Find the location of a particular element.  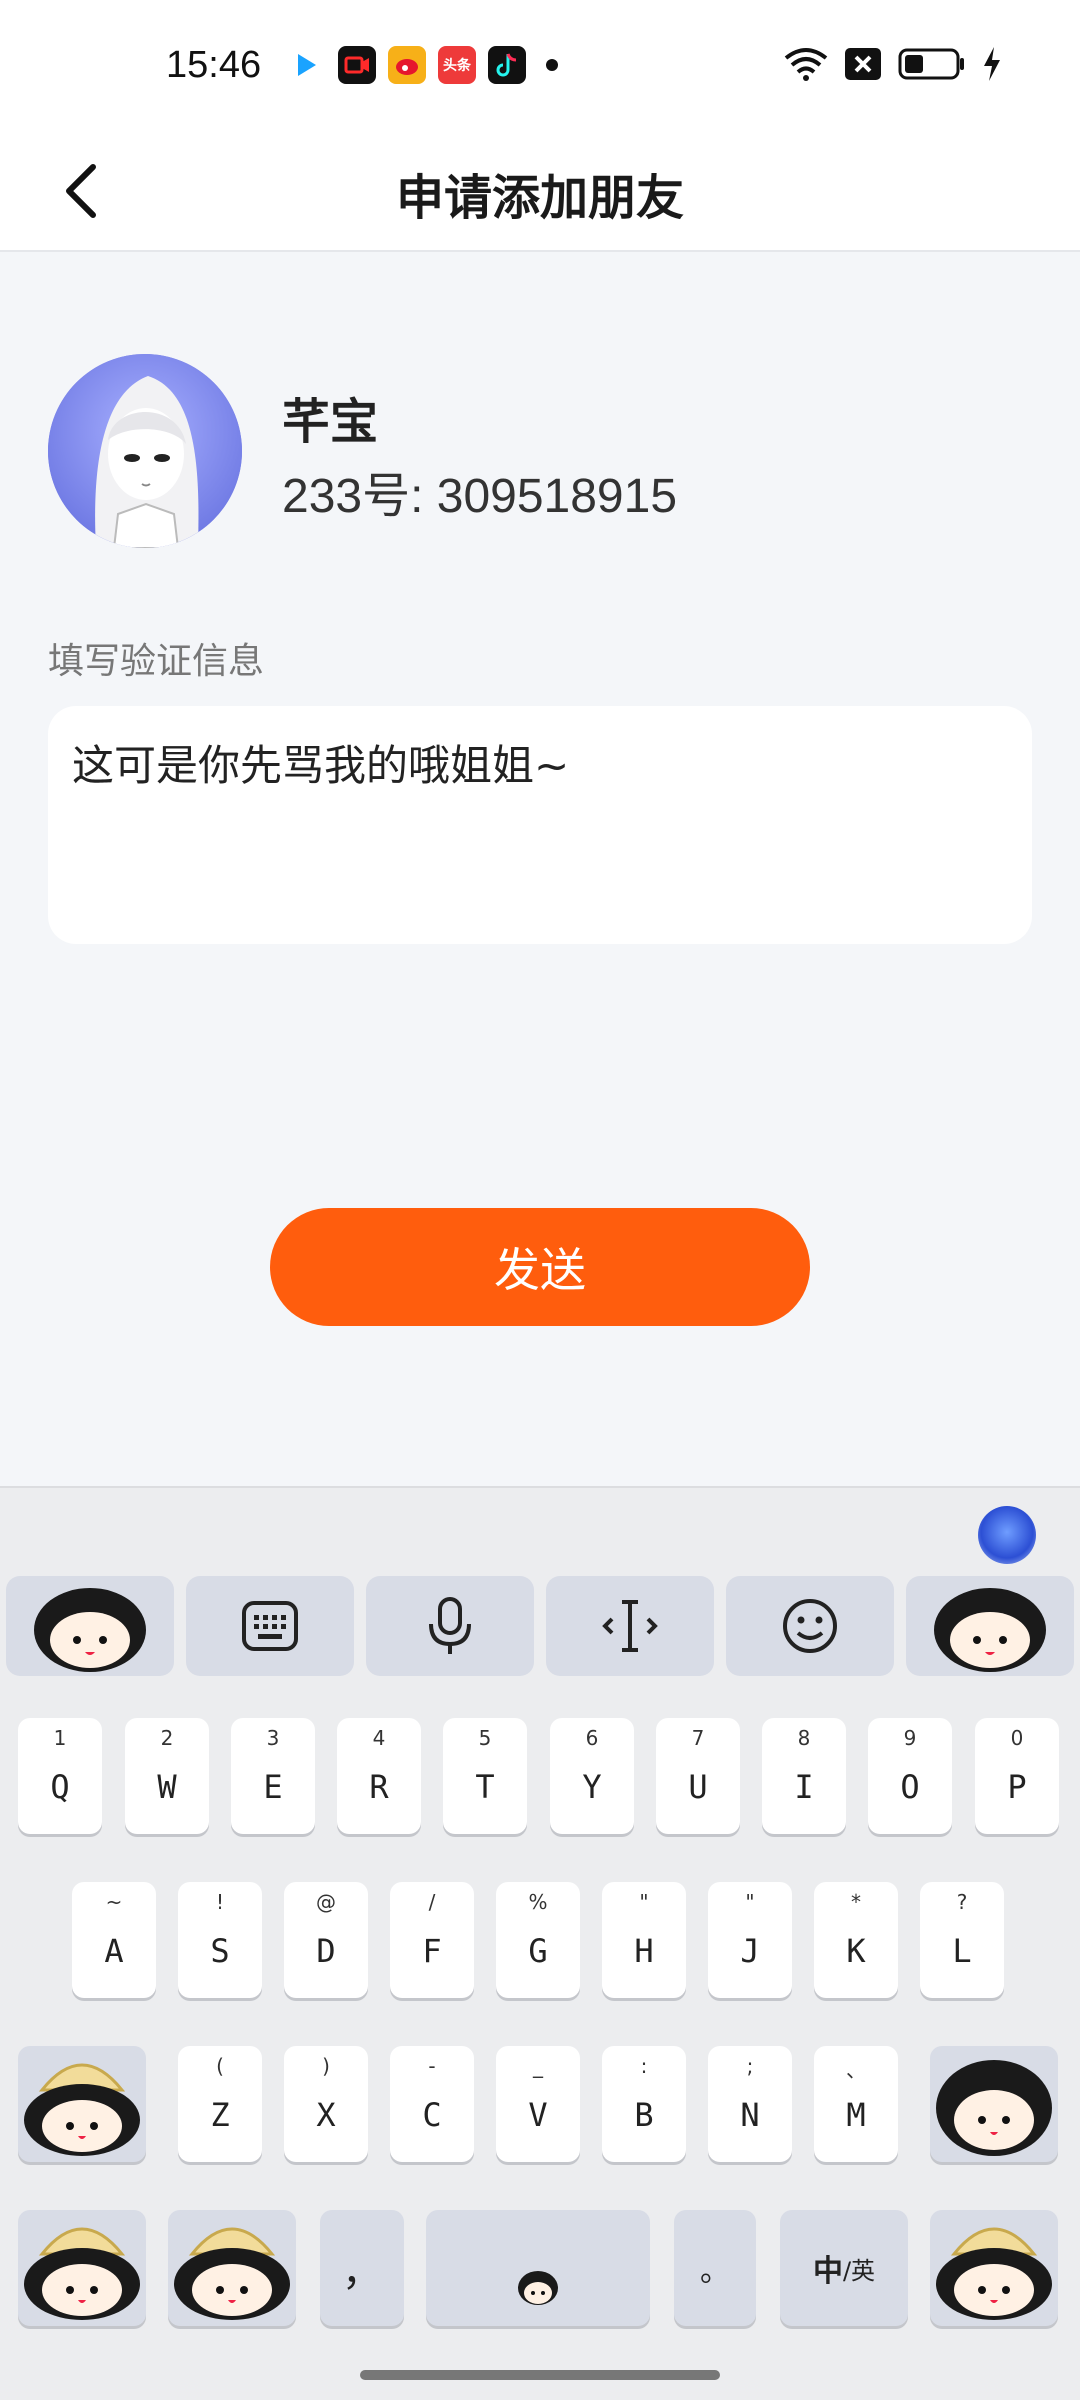

key-t: 5T is located at coordinates (485, 1776).